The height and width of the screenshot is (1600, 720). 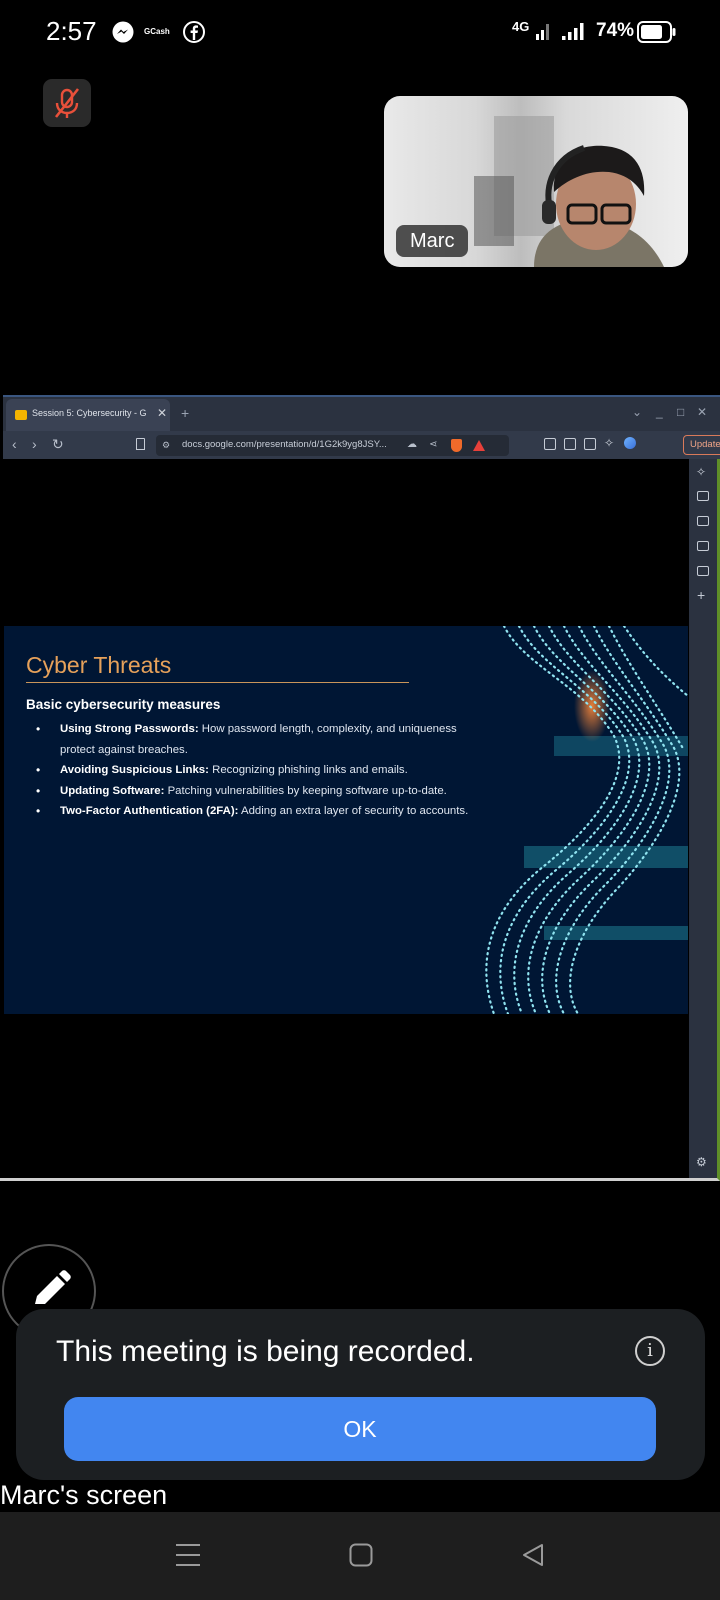 What do you see at coordinates (521, 26) in the screenshot?
I see `network-type: 4G` at bounding box center [521, 26].